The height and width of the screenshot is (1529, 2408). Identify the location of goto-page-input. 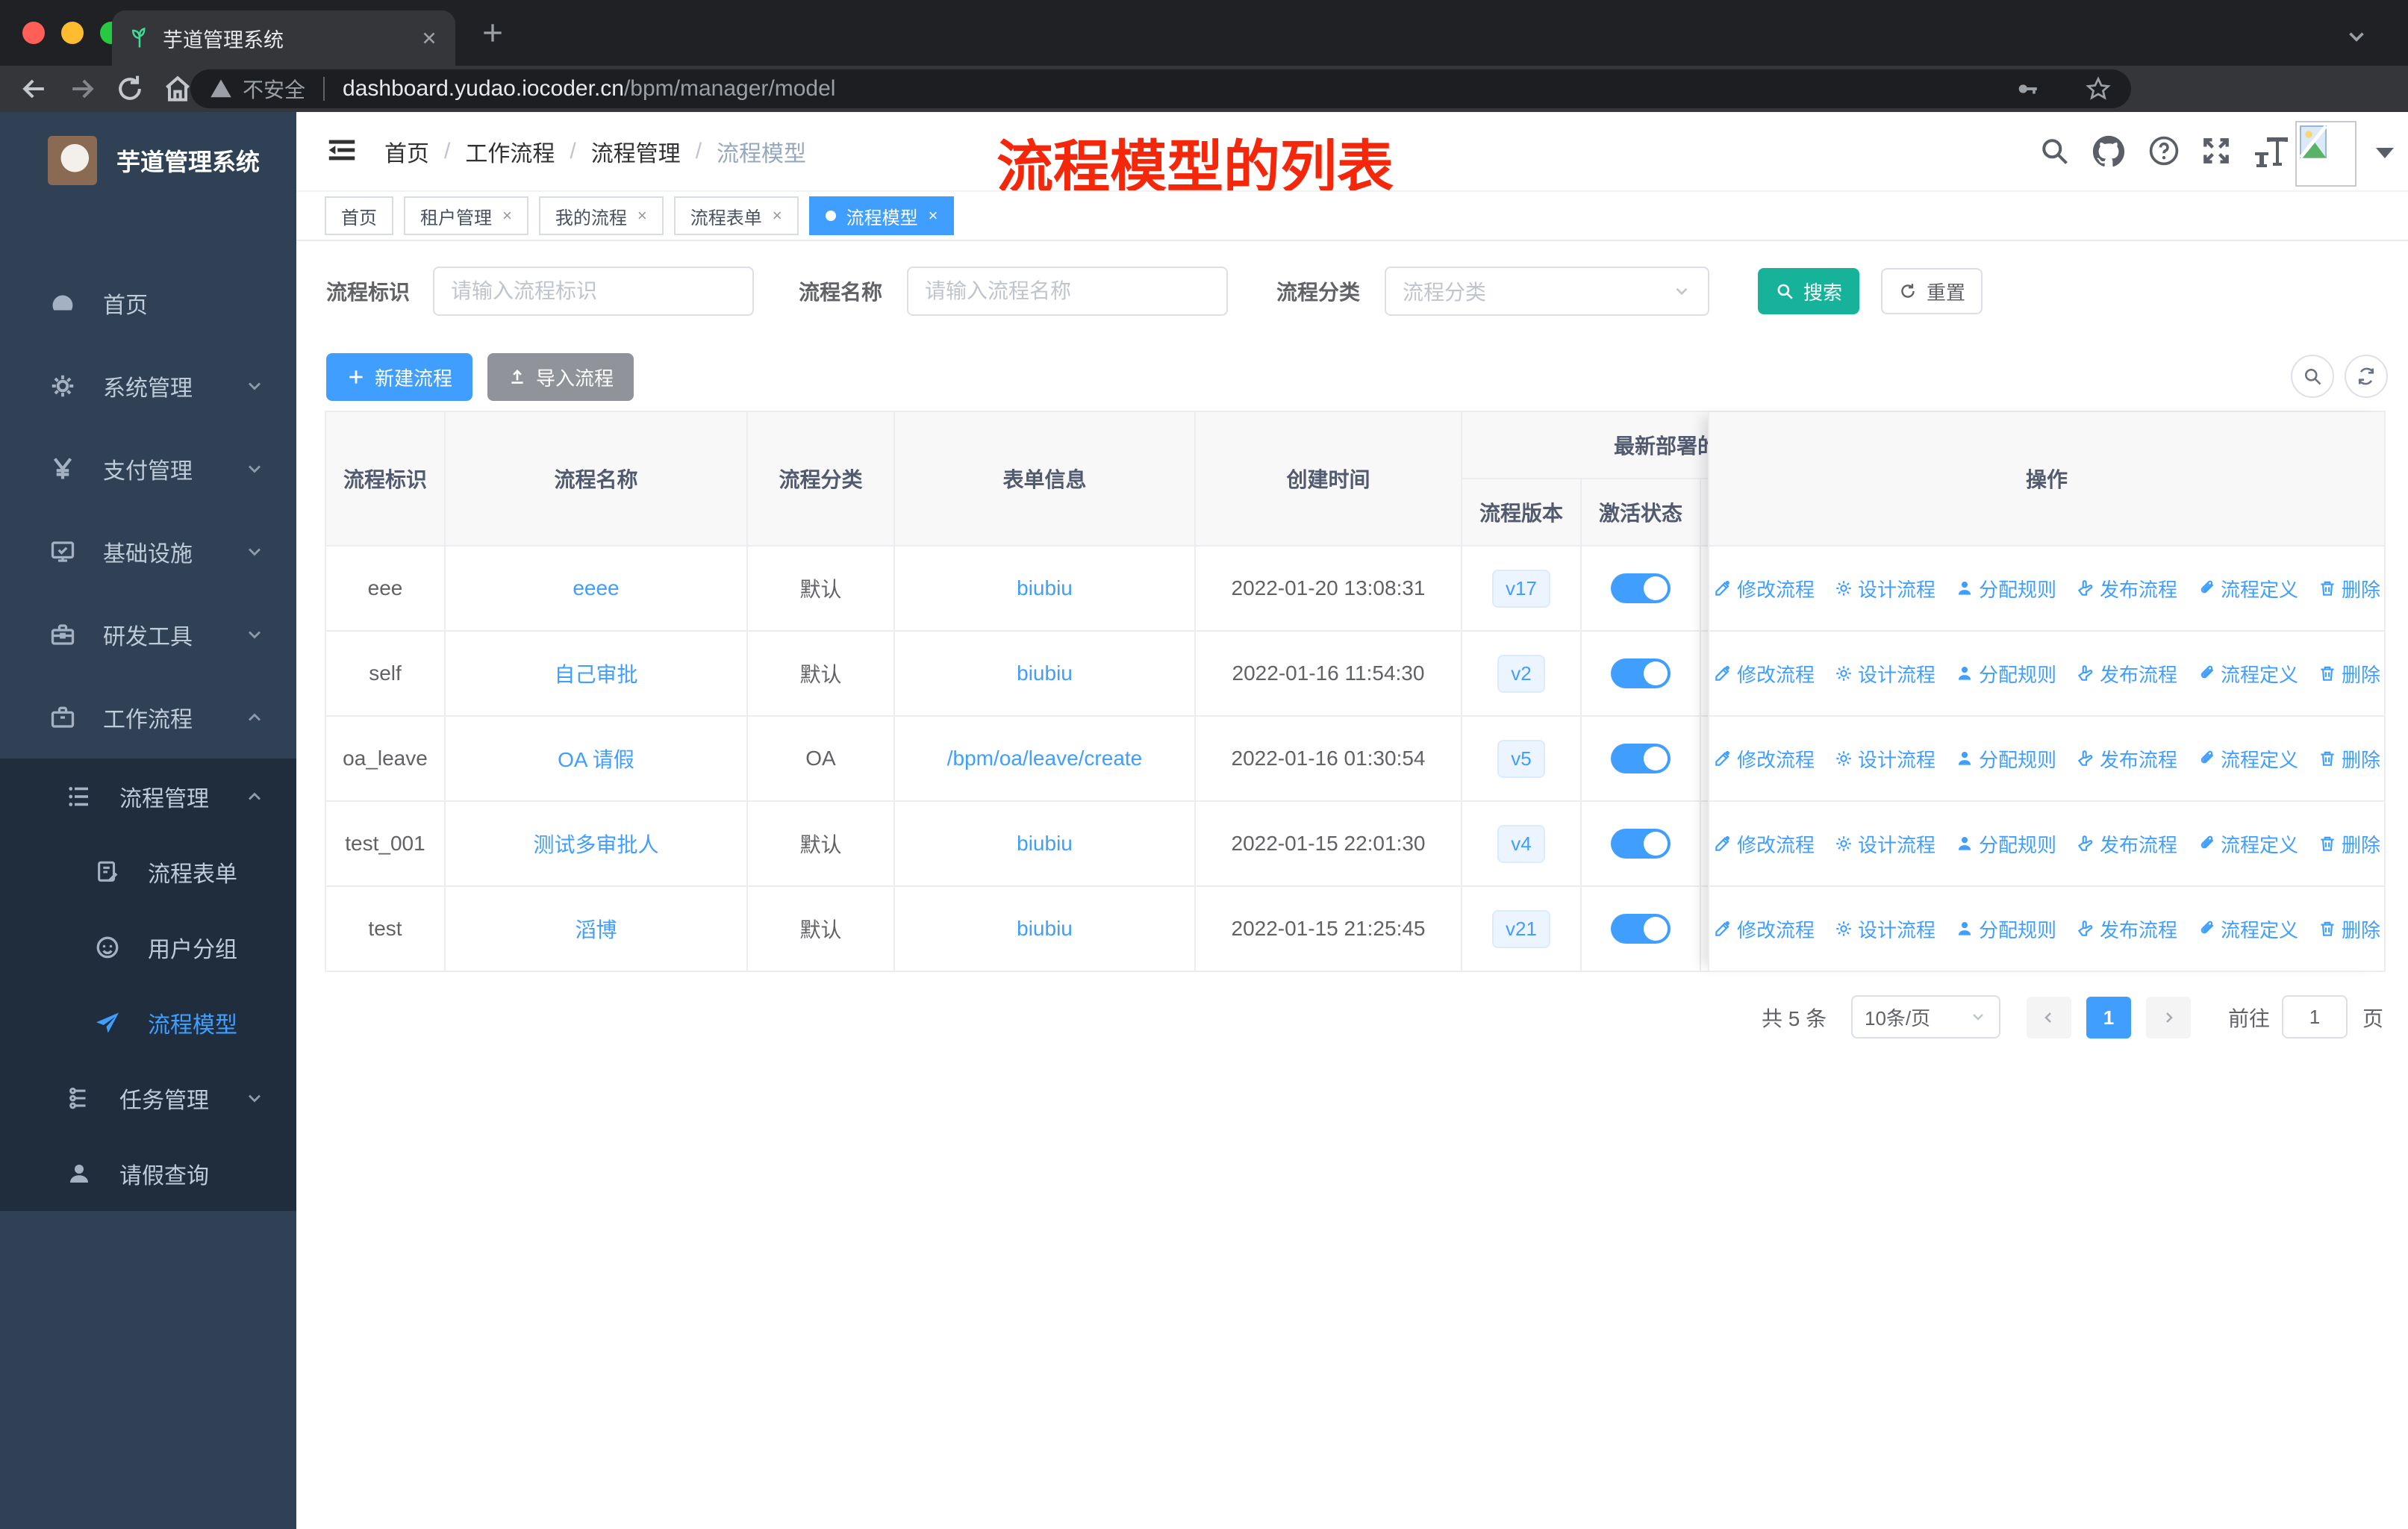
(2315, 1017).